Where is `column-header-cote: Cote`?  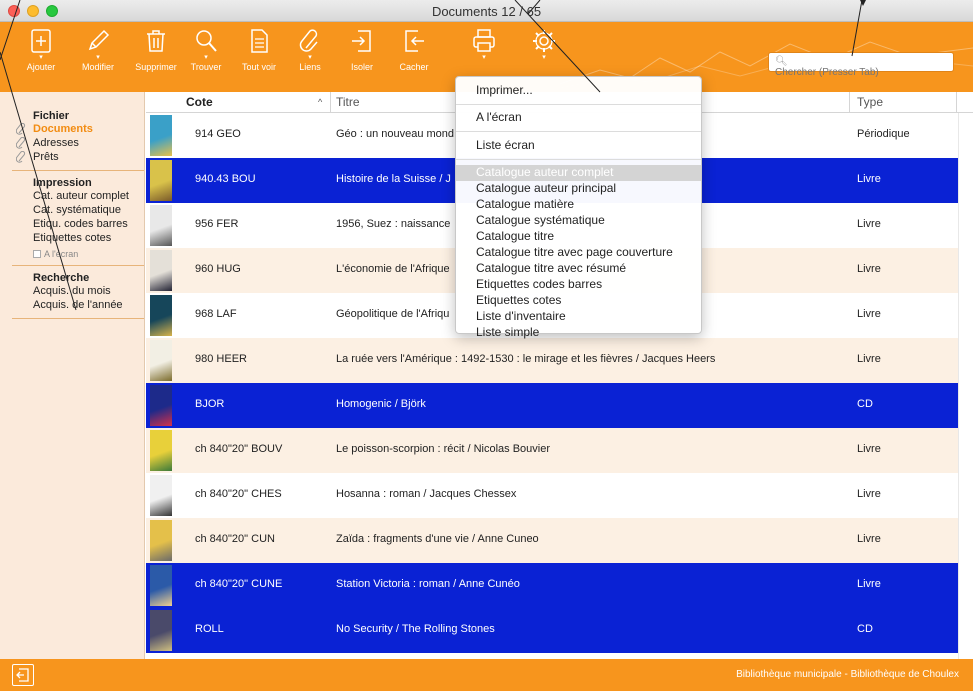
column-header-cote: Cote is located at coordinates (199, 102).